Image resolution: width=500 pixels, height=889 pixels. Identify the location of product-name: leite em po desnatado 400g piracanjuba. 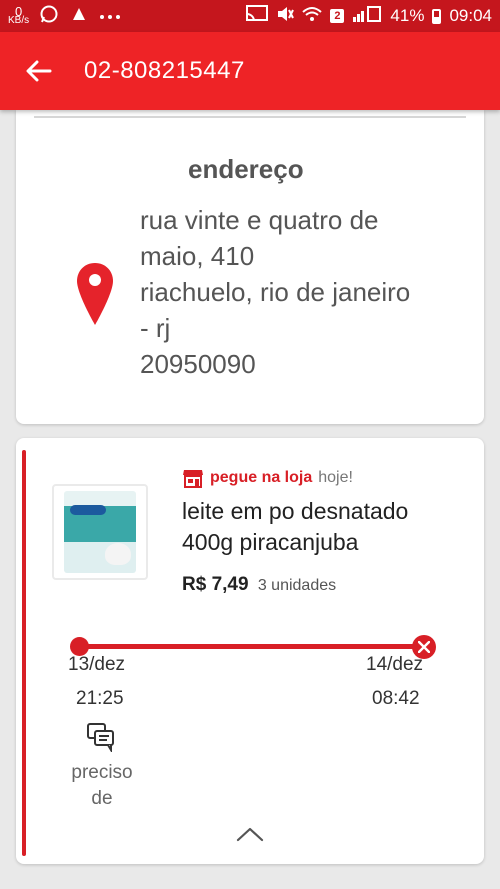
(327, 527).